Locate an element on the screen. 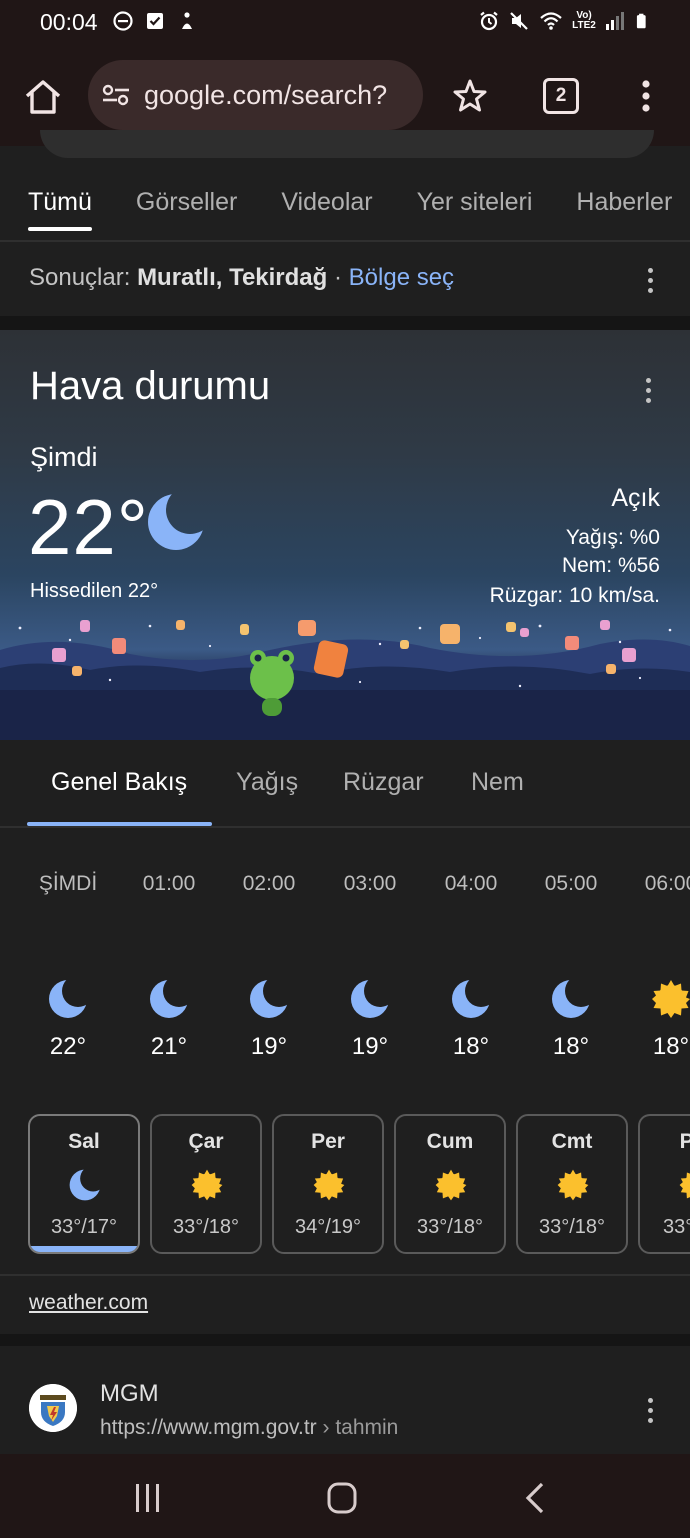 The image size is (690, 1538). location-more-icon is located at coordinates (650, 282).